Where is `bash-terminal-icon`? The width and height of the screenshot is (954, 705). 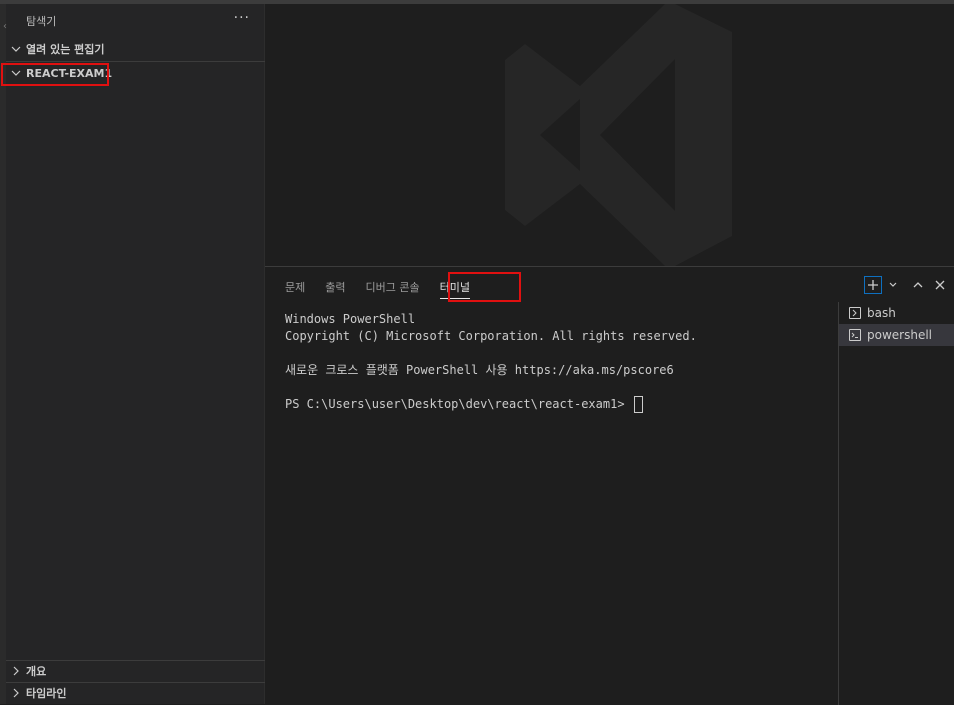 bash-terminal-icon is located at coordinates (855, 313).